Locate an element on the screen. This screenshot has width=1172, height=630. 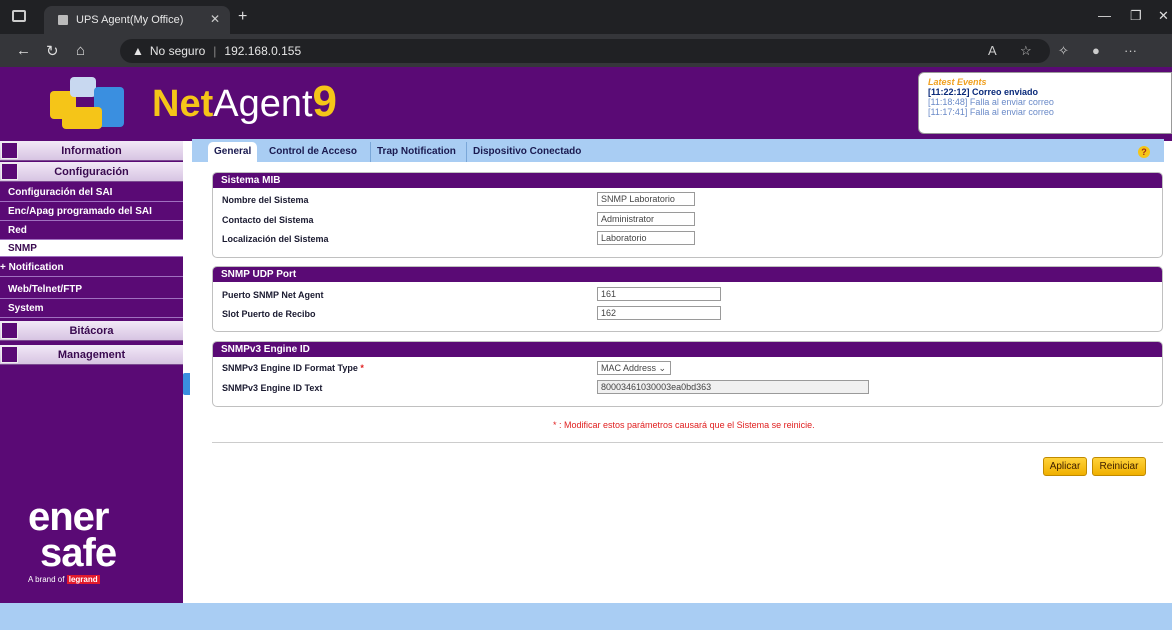
events-title: Latest Events is located at coordinates (957, 82).